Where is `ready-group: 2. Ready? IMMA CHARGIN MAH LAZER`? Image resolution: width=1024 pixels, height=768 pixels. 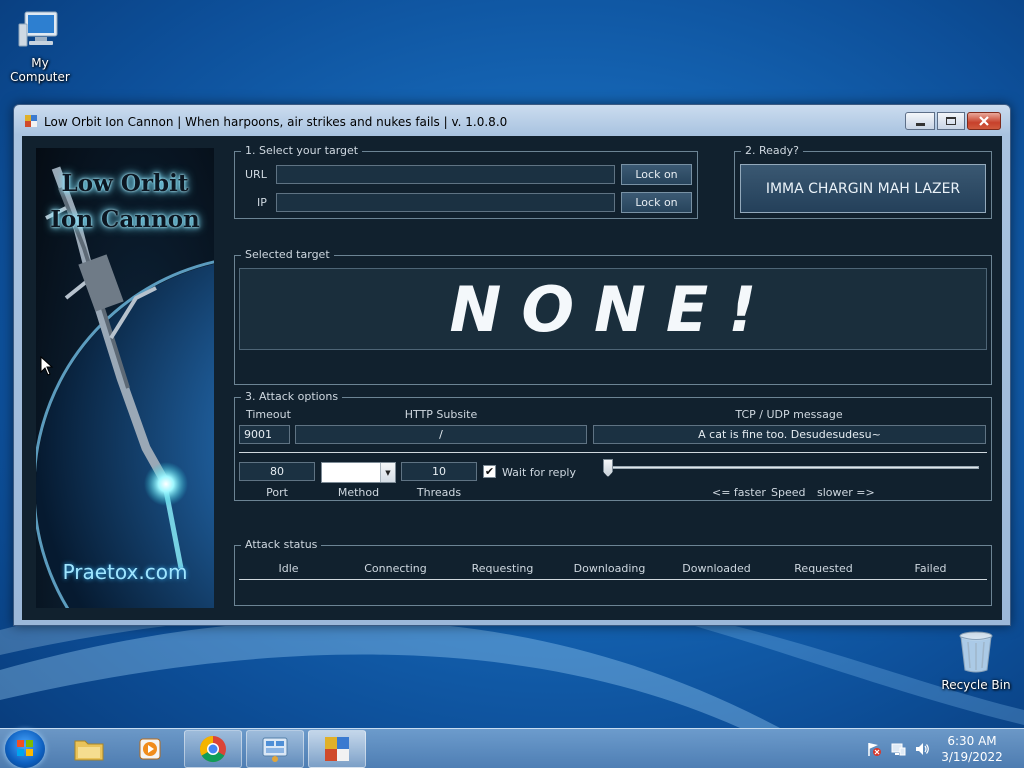
ready-group: 2. Ready? IMMA CHARGIN MAH LAZER is located at coordinates (863, 182).